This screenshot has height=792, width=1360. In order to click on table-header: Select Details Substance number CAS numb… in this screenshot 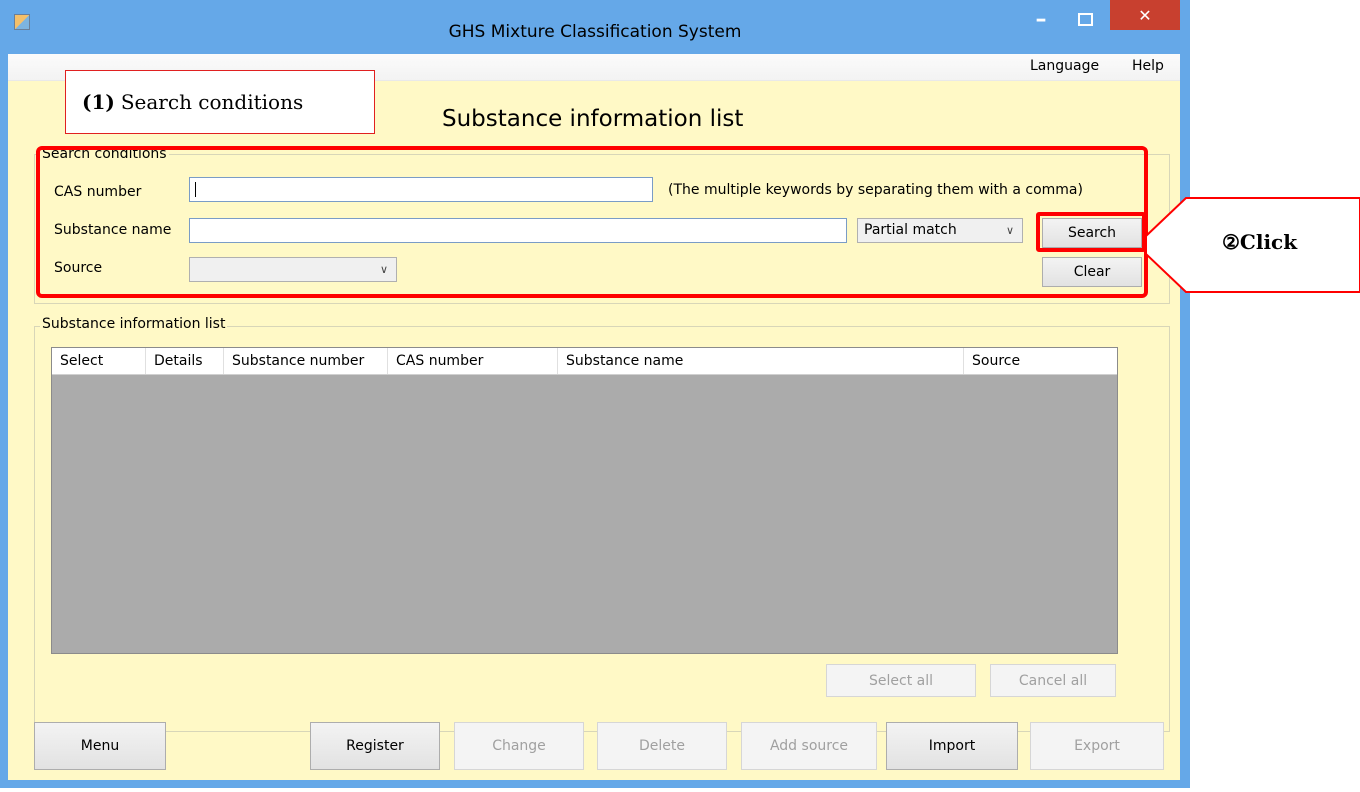, I will do `click(584, 361)`.